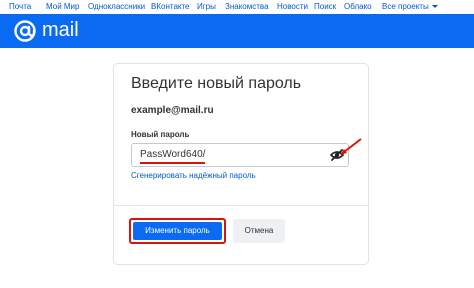  What do you see at coordinates (206, 7) in the screenshot?
I see `nav-link-games: Игры` at bounding box center [206, 7].